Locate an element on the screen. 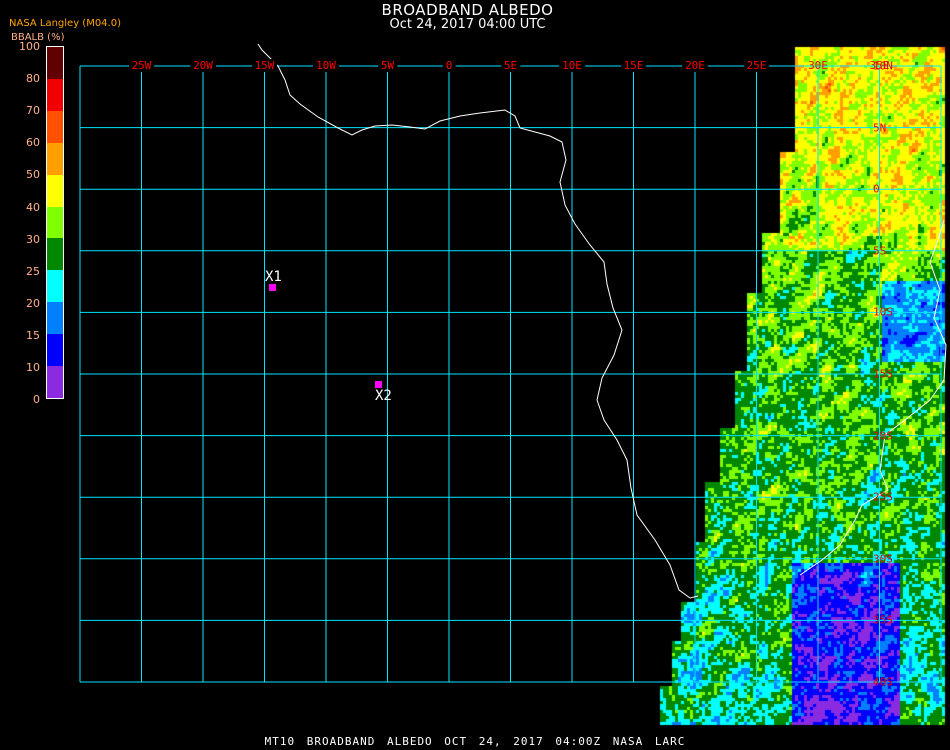  longitude-label: 15E is located at coordinates (633, 65).